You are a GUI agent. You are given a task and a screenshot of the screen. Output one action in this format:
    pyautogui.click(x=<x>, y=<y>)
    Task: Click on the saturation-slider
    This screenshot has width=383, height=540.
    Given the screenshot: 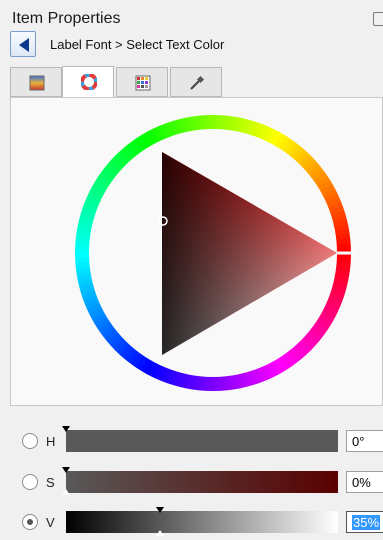 What is the action you would take?
    pyautogui.click(x=202, y=482)
    